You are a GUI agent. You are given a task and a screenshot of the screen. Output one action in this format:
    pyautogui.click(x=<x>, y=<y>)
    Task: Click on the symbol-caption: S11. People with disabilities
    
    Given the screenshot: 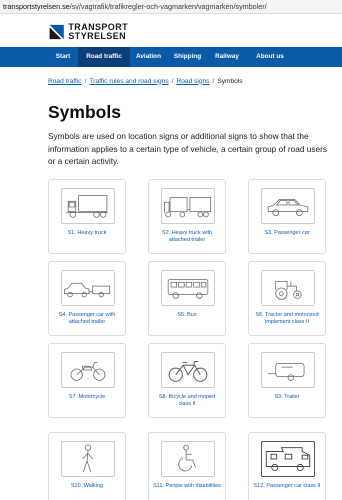 What is the action you would take?
    pyautogui.click(x=187, y=486)
    